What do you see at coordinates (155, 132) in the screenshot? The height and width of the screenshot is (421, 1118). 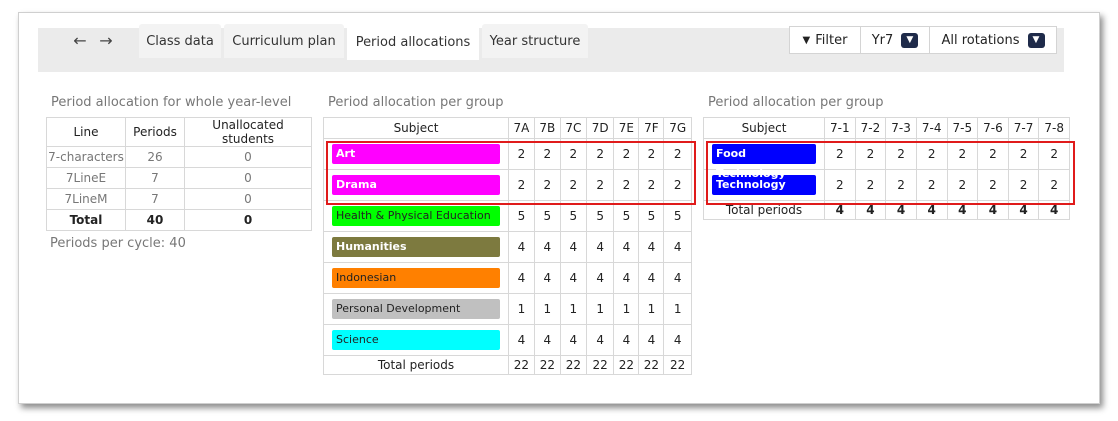 I see `col-header-periods: Periods` at bounding box center [155, 132].